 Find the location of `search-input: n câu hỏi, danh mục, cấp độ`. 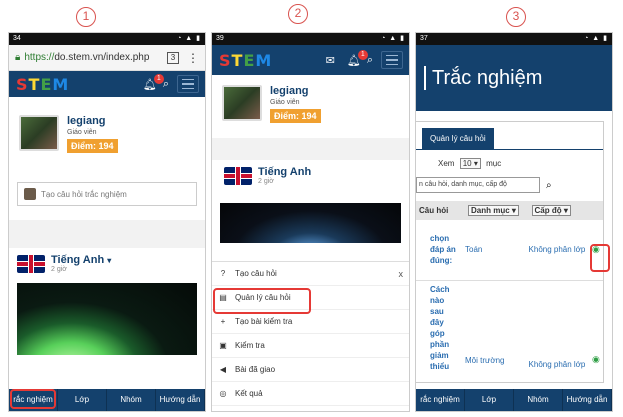

search-input: n câu hỏi, danh mục, cấp độ is located at coordinates (478, 185).